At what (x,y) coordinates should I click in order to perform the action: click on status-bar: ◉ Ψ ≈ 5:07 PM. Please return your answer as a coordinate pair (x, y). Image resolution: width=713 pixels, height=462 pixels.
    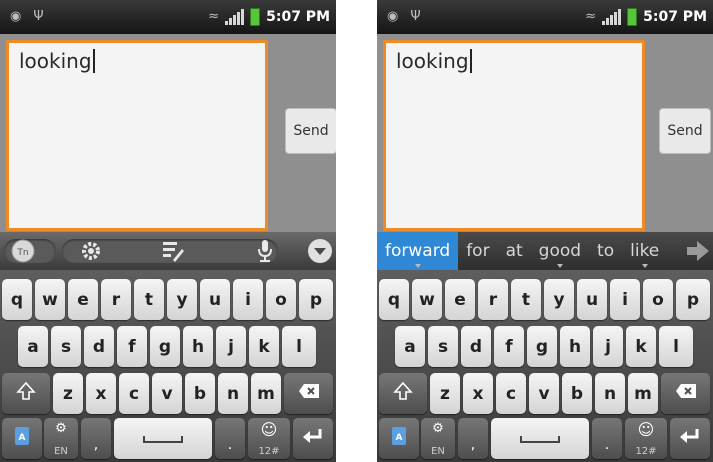
    Looking at the image, I should click on (545, 17).